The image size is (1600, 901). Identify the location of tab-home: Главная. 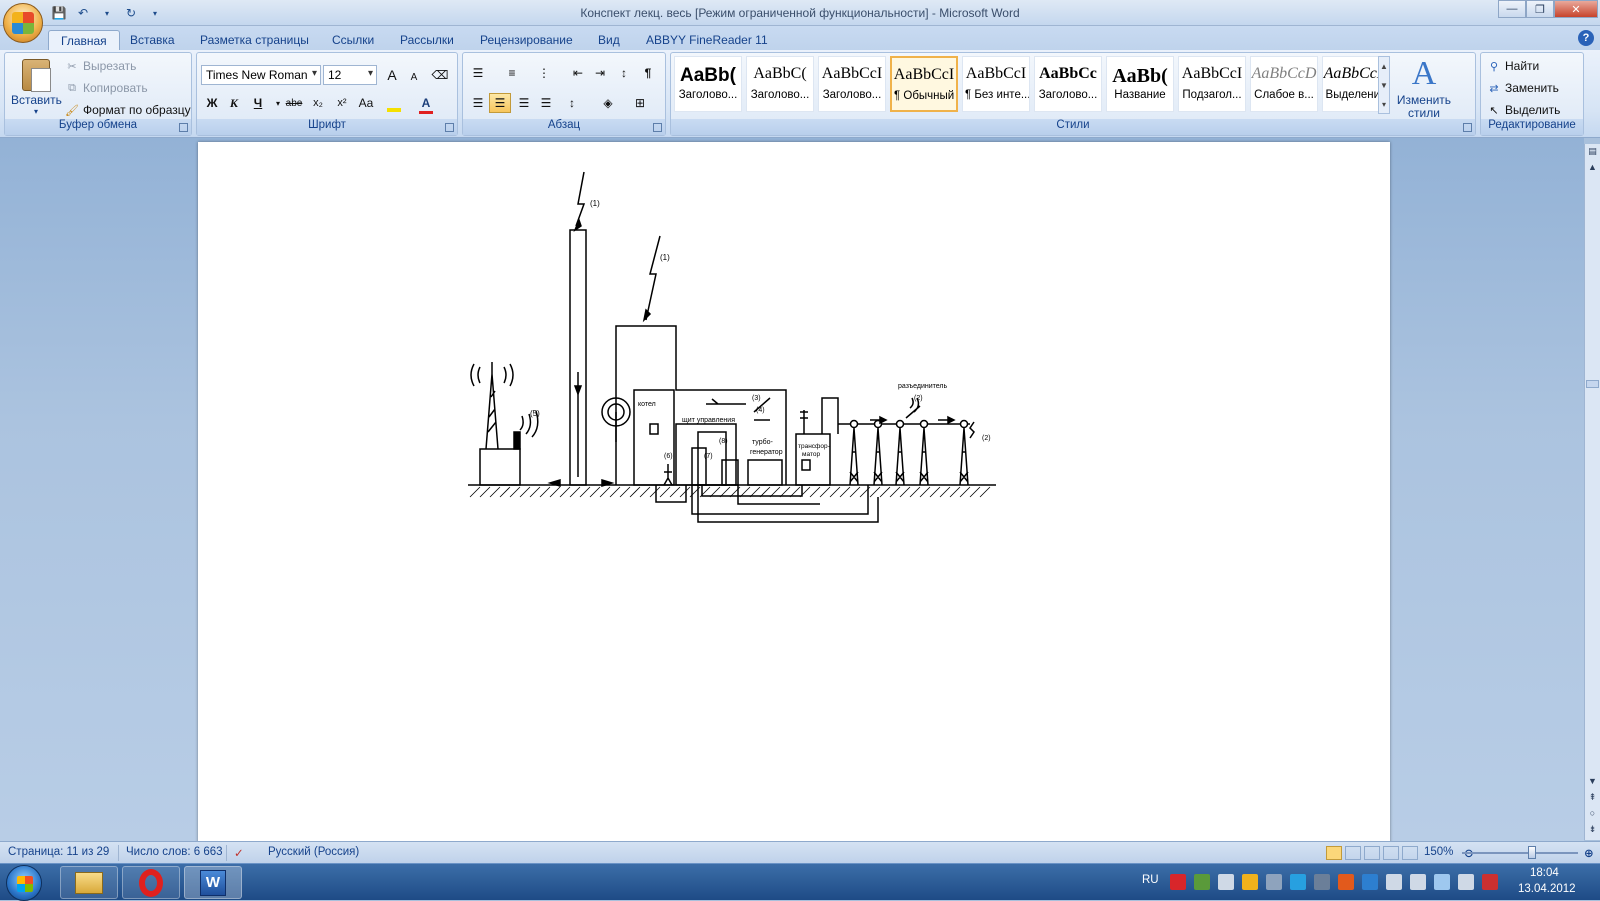
(84, 40).